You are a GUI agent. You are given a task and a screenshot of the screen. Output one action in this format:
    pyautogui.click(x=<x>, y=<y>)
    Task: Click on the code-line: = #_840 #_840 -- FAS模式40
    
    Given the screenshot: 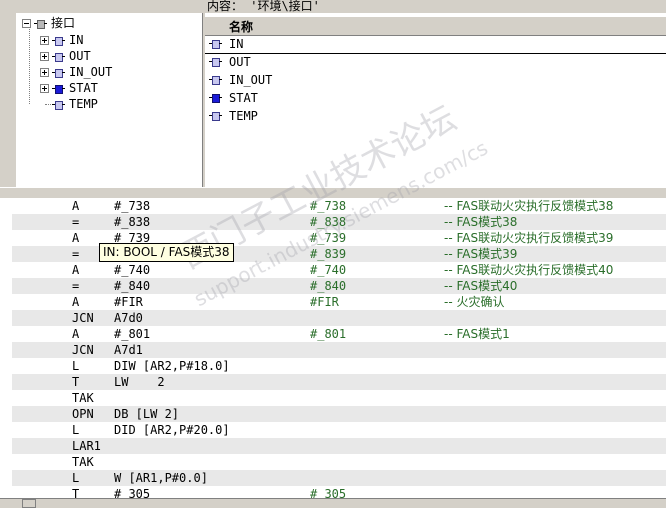 What is the action you would take?
    pyautogui.click(x=339, y=286)
    